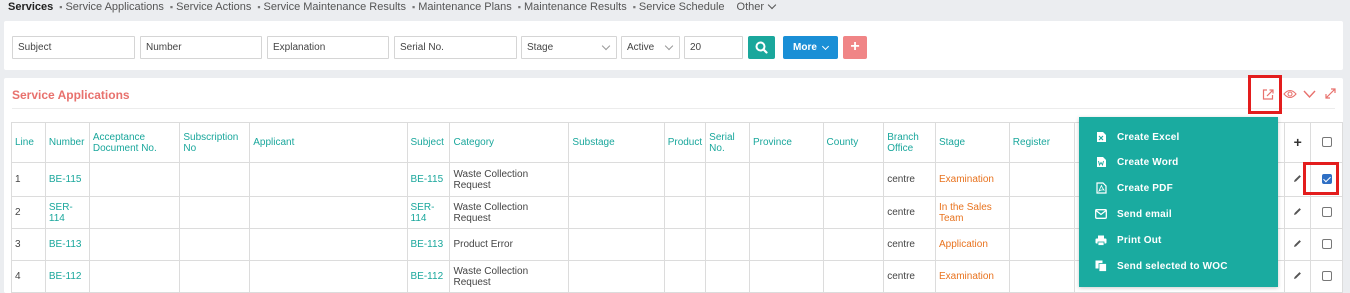 The image size is (1350, 293). Describe the element at coordinates (114, 7) in the screenshot. I see `nav-item-service-applications: Service Applications` at that location.